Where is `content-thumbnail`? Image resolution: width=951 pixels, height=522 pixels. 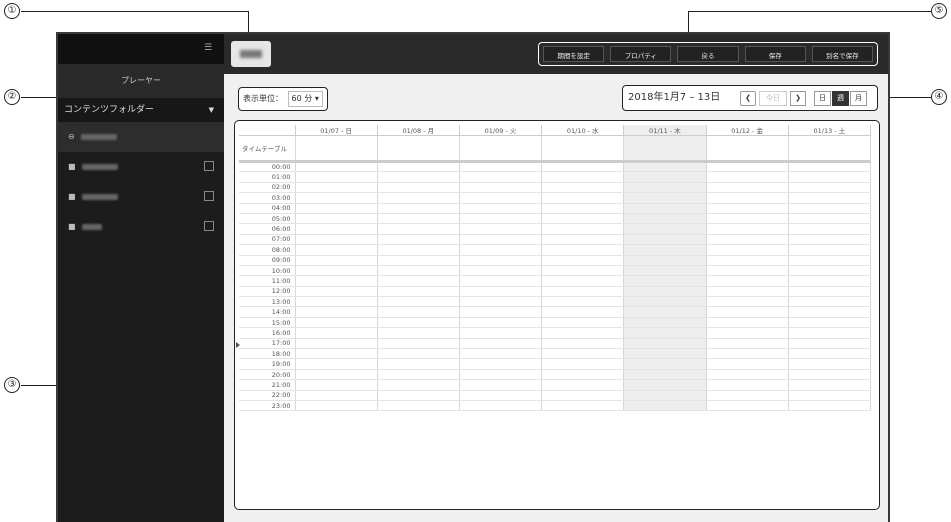 content-thumbnail is located at coordinates (251, 54).